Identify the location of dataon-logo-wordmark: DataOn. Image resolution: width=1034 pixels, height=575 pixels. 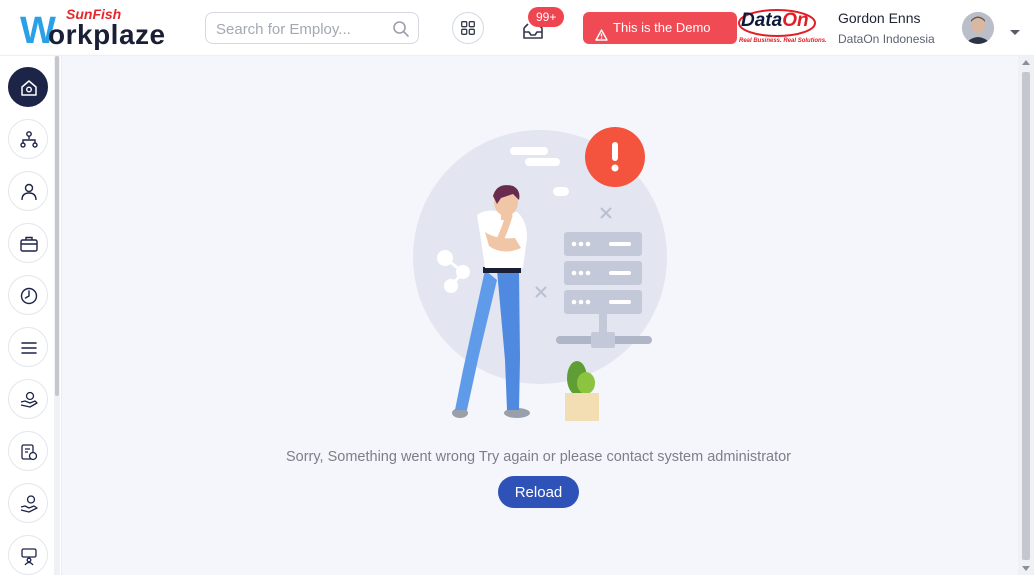
(775, 21).